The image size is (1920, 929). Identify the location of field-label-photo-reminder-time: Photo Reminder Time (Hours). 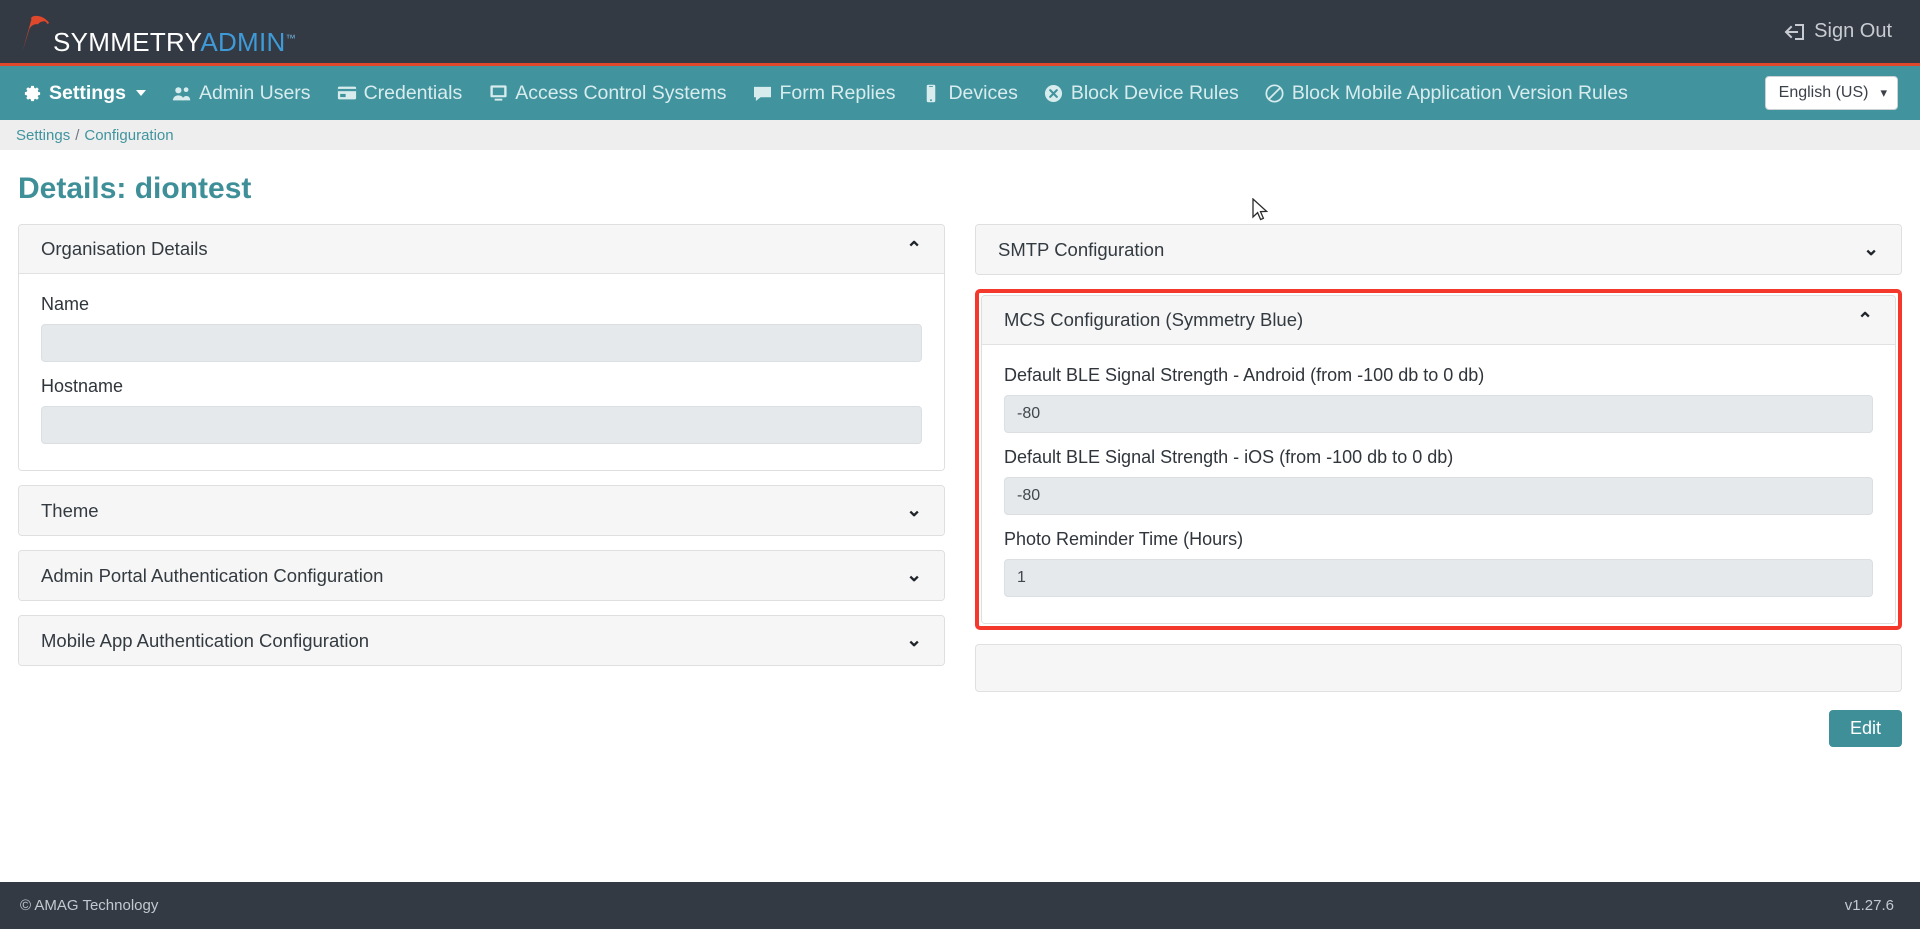
(1124, 539).